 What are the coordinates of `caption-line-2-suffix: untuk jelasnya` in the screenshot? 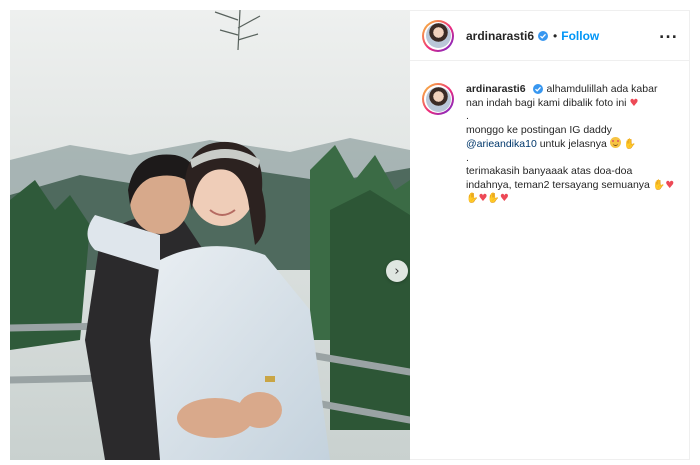 It's located at (573, 144).